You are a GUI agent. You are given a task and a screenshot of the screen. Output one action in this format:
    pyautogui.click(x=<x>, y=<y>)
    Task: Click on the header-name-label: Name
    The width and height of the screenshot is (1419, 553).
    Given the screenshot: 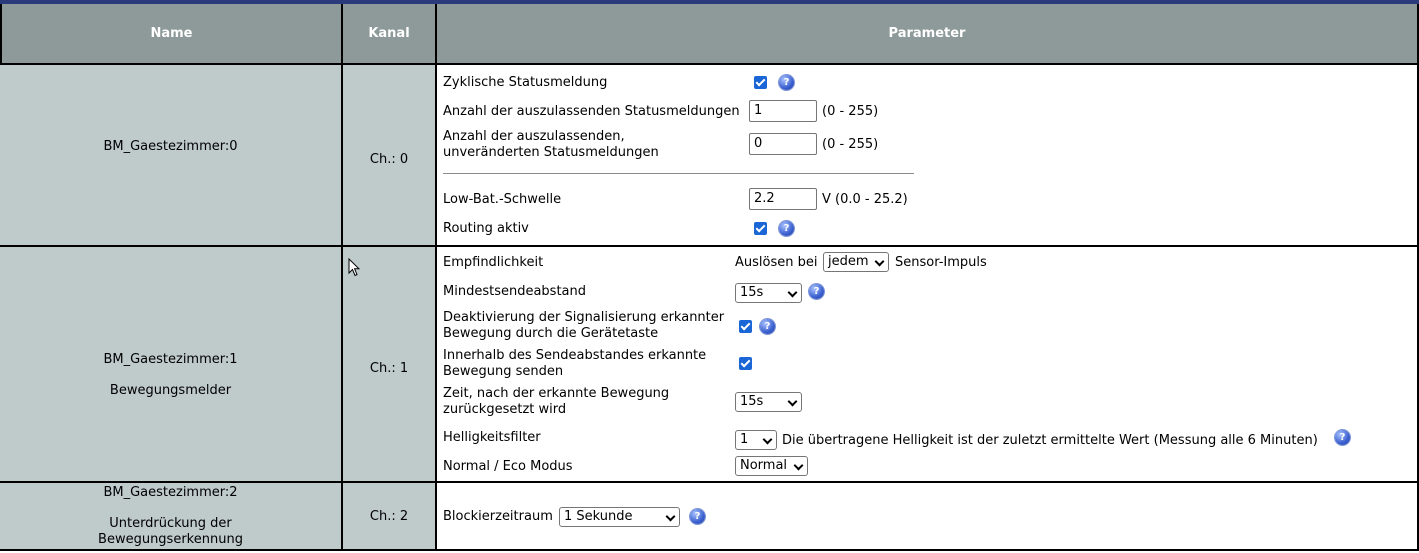 What is the action you would take?
    pyautogui.click(x=171, y=33)
    